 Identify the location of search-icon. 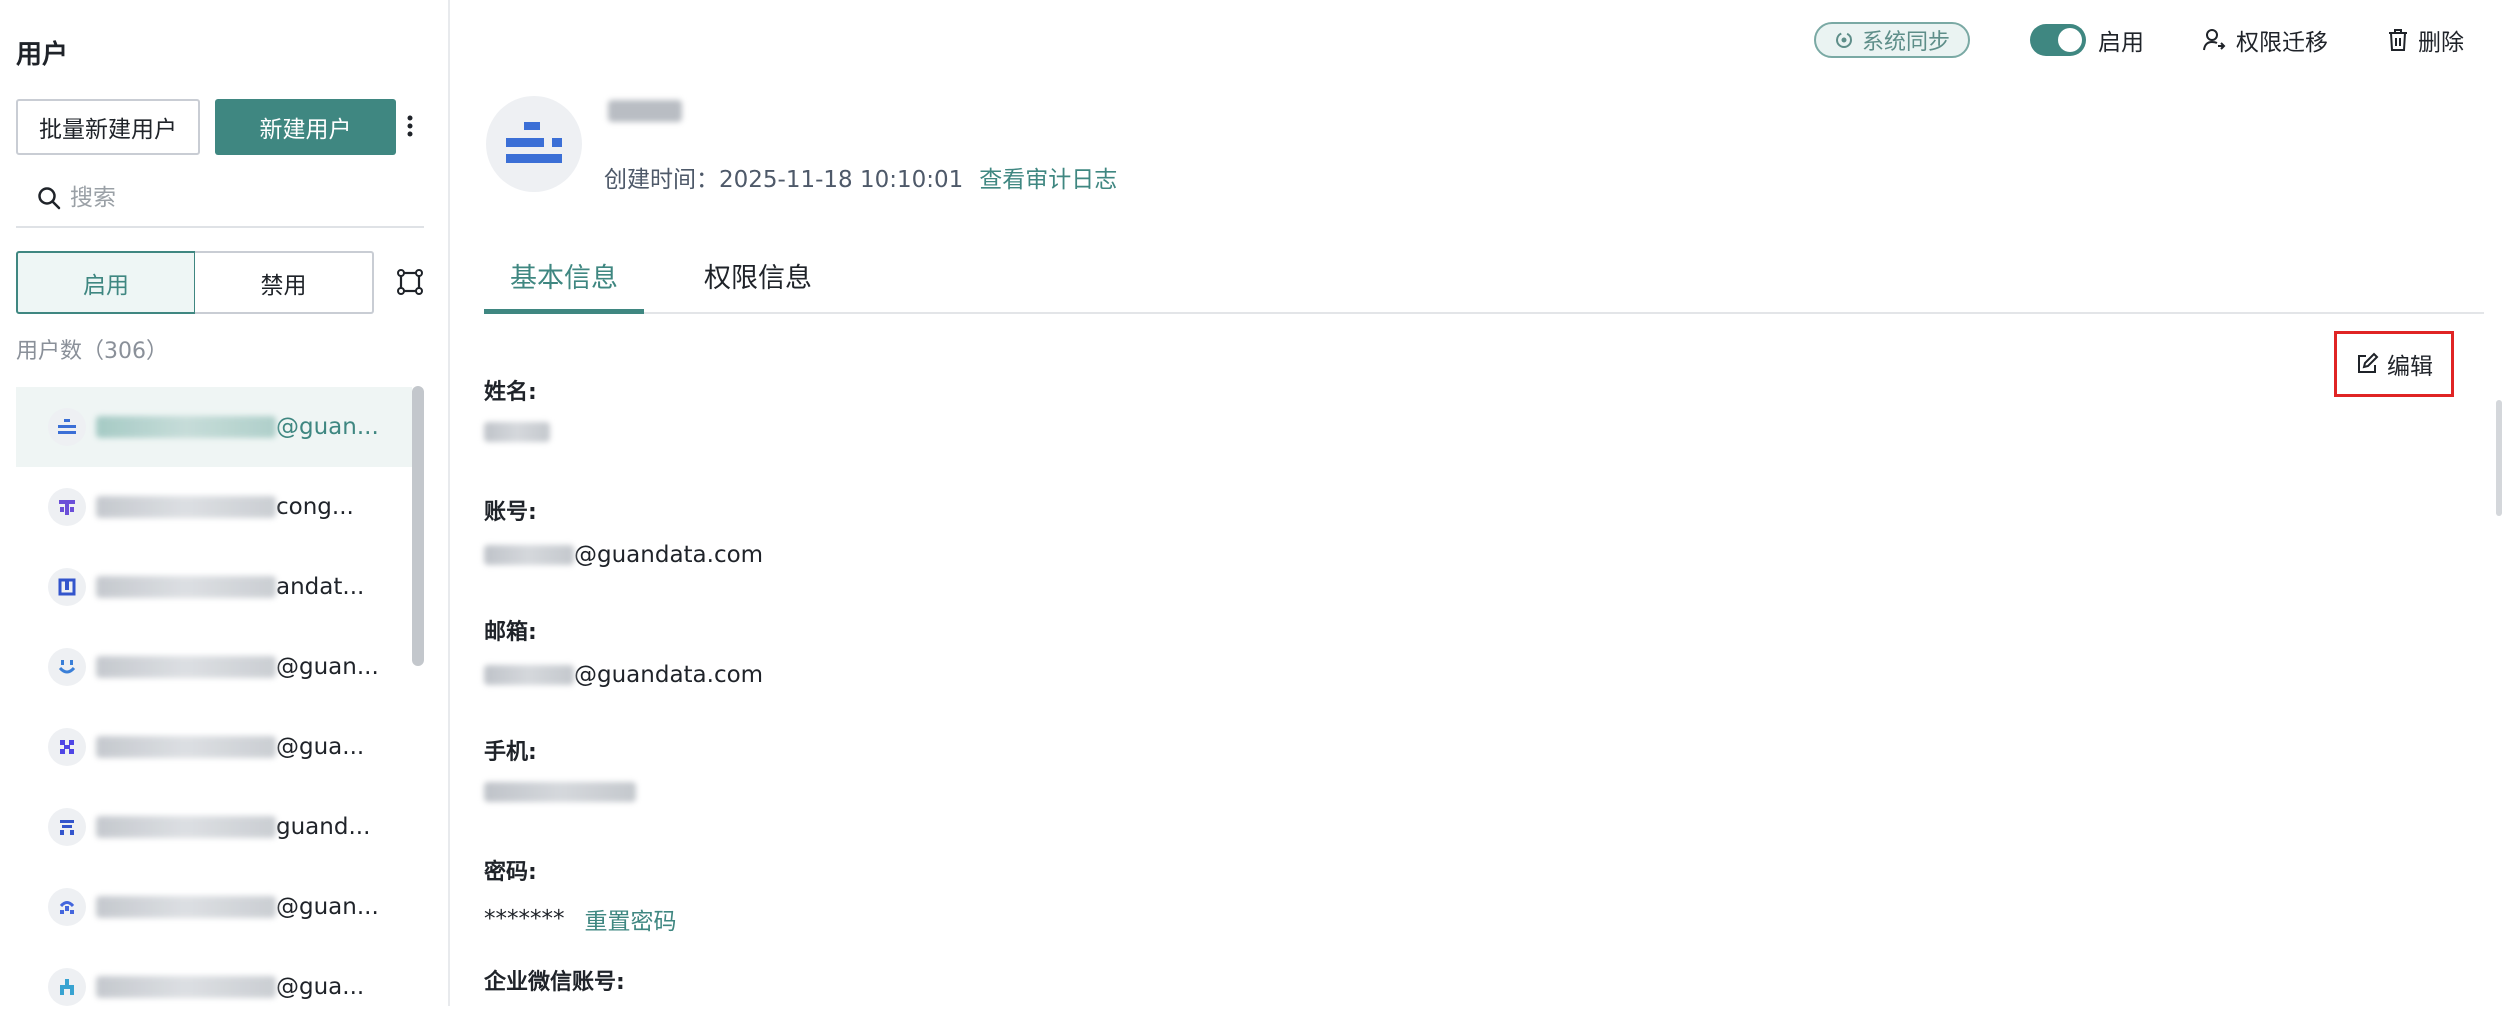
(49, 198).